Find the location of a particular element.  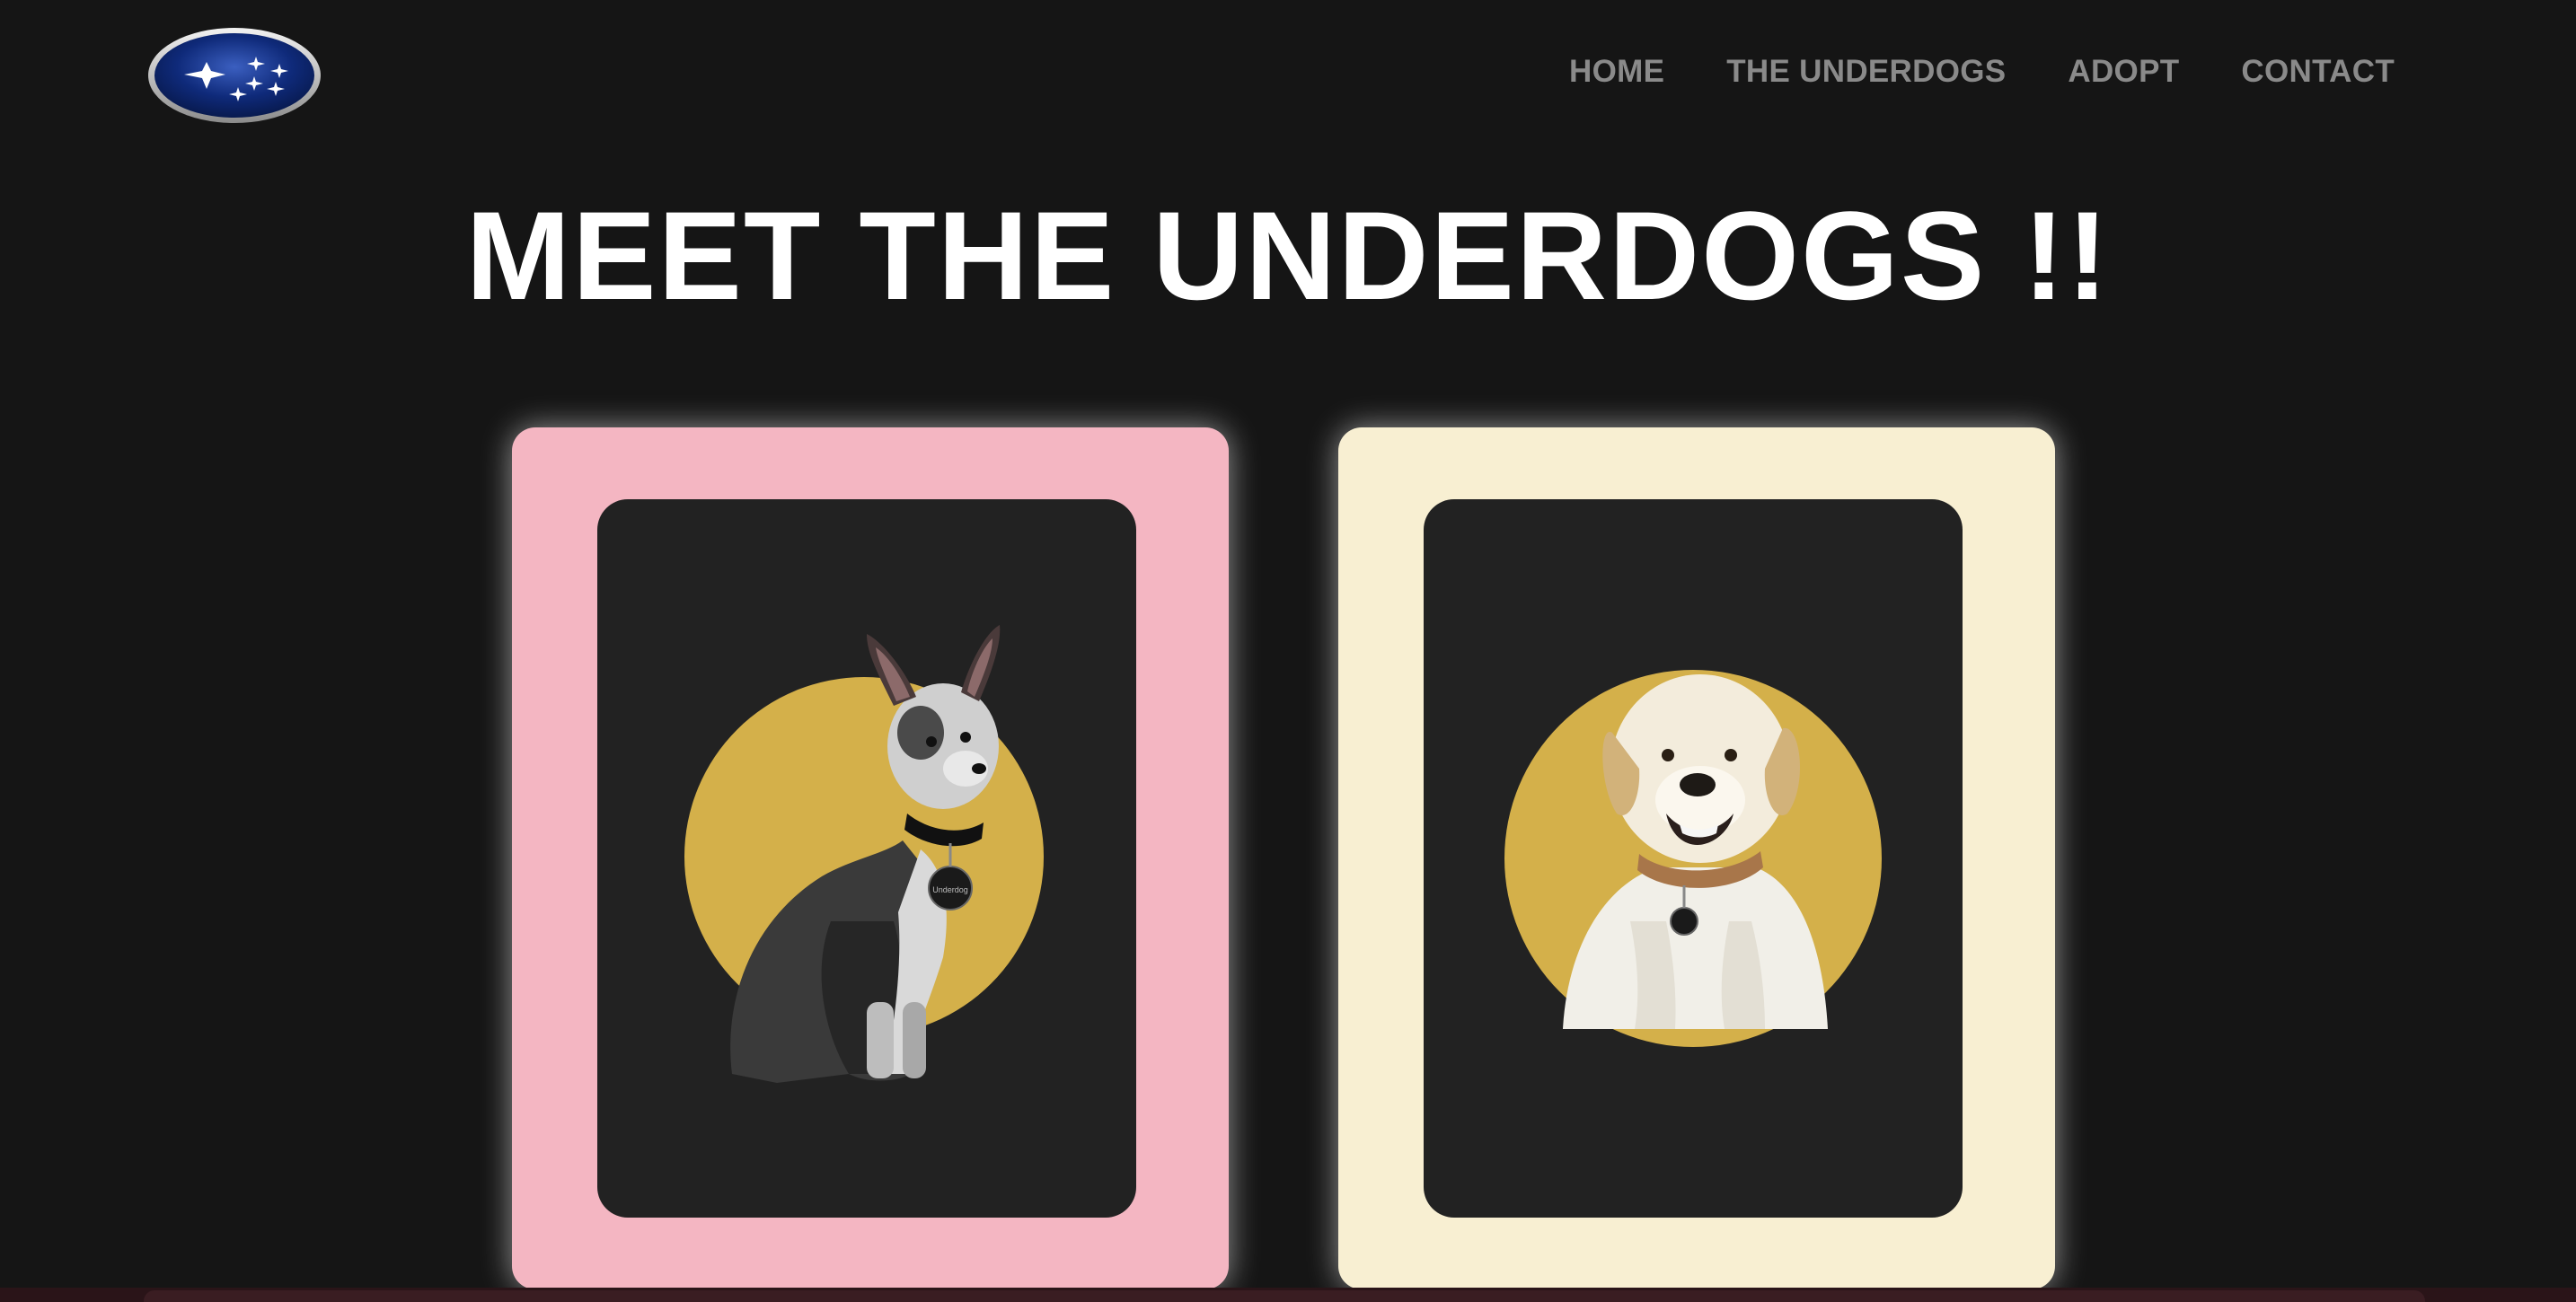

bottom-taskbar is located at coordinates (1288, 1295).